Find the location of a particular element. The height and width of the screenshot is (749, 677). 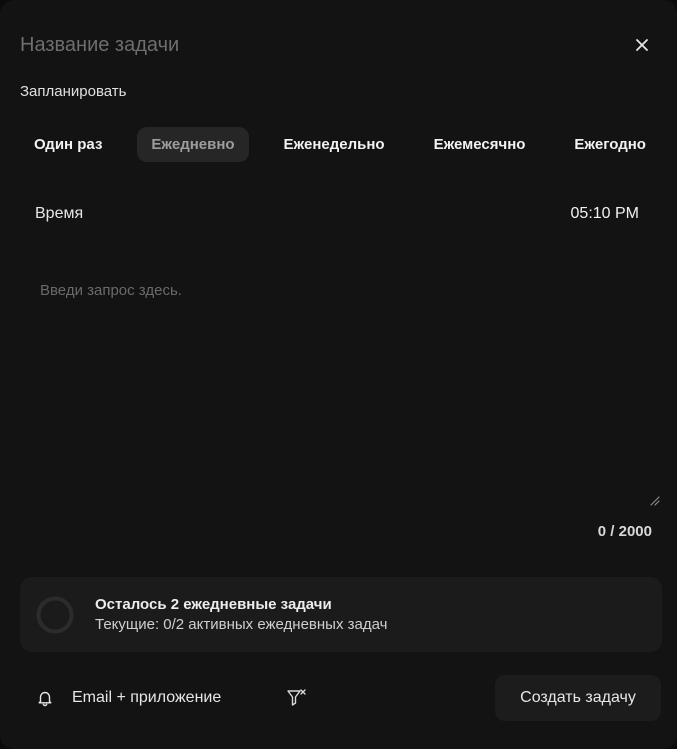

time-row: Время 05:10 PM is located at coordinates (337, 214).